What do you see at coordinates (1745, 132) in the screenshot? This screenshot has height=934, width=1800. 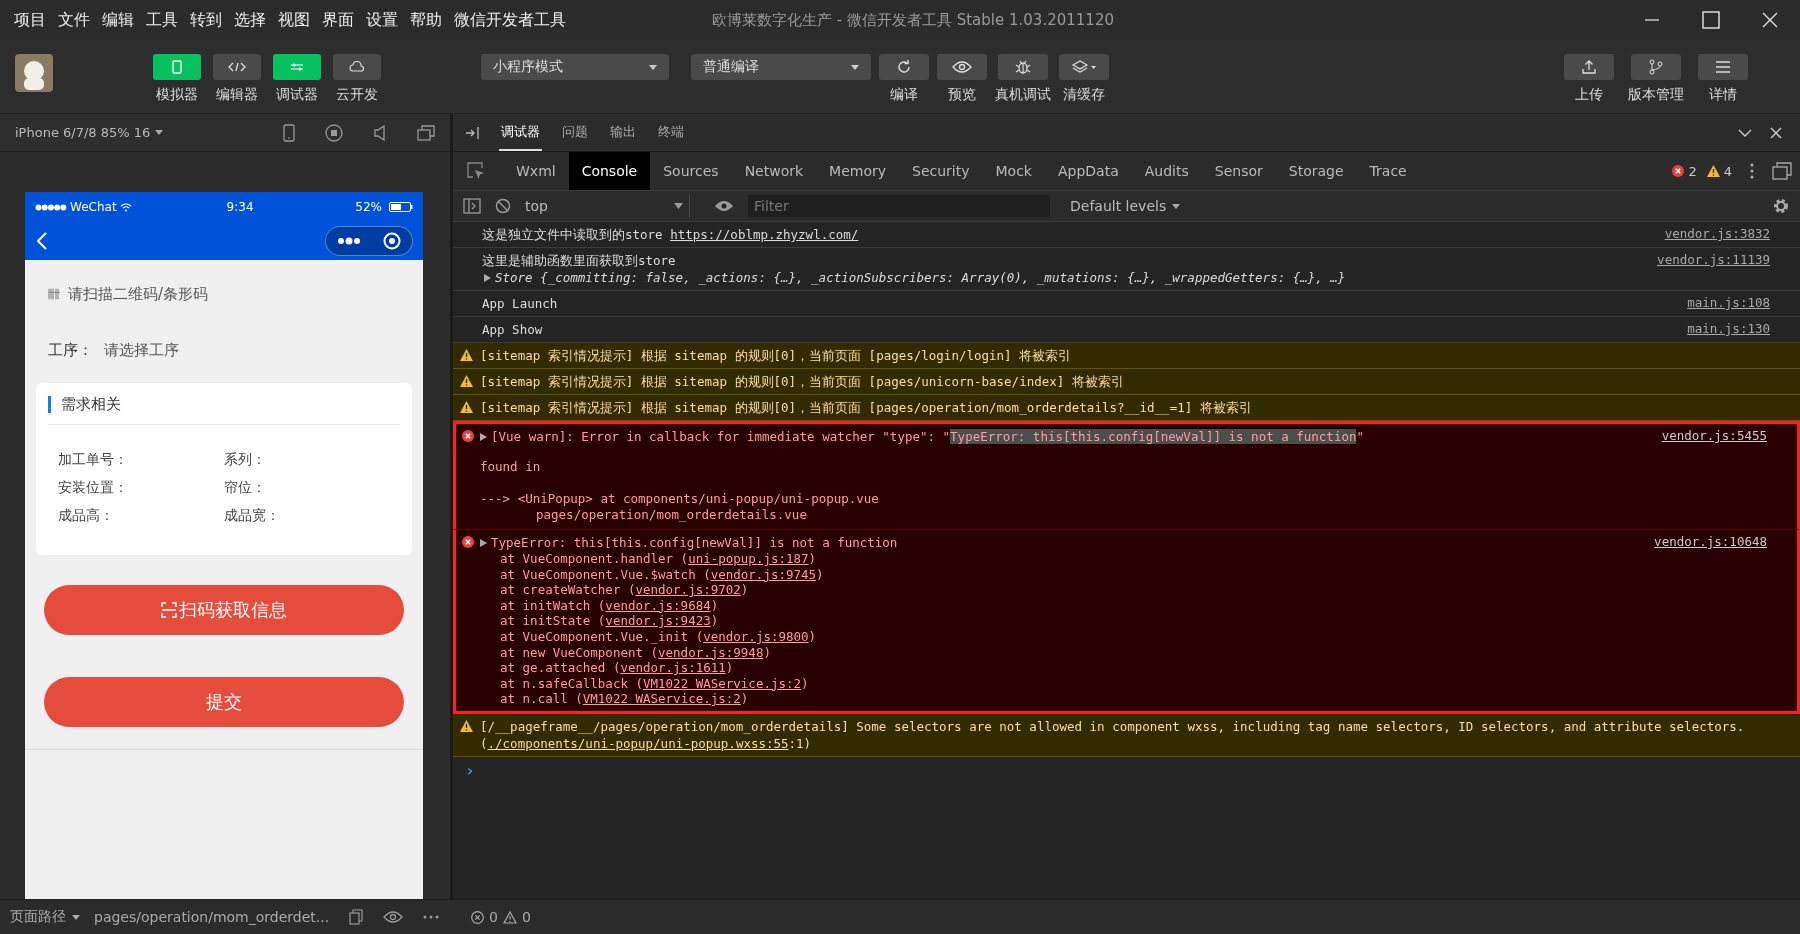 I see `collapse-icon` at bounding box center [1745, 132].